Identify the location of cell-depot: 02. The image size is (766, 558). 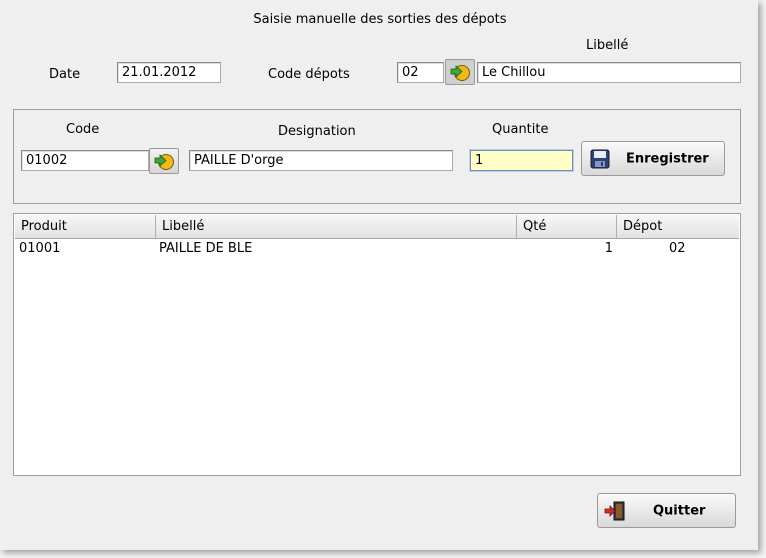
(677, 248).